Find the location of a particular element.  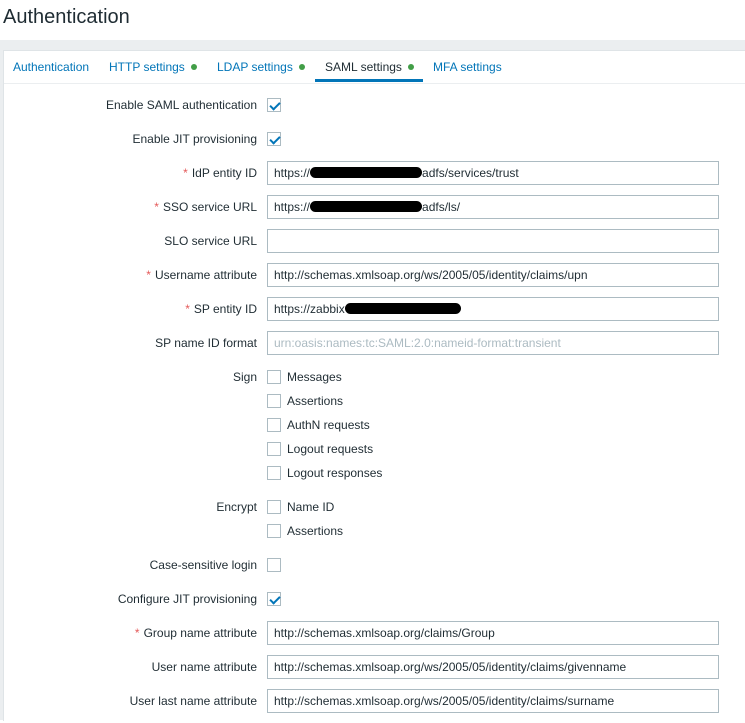

username-attr-label: * Username attribute is located at coordinates (135, 275).